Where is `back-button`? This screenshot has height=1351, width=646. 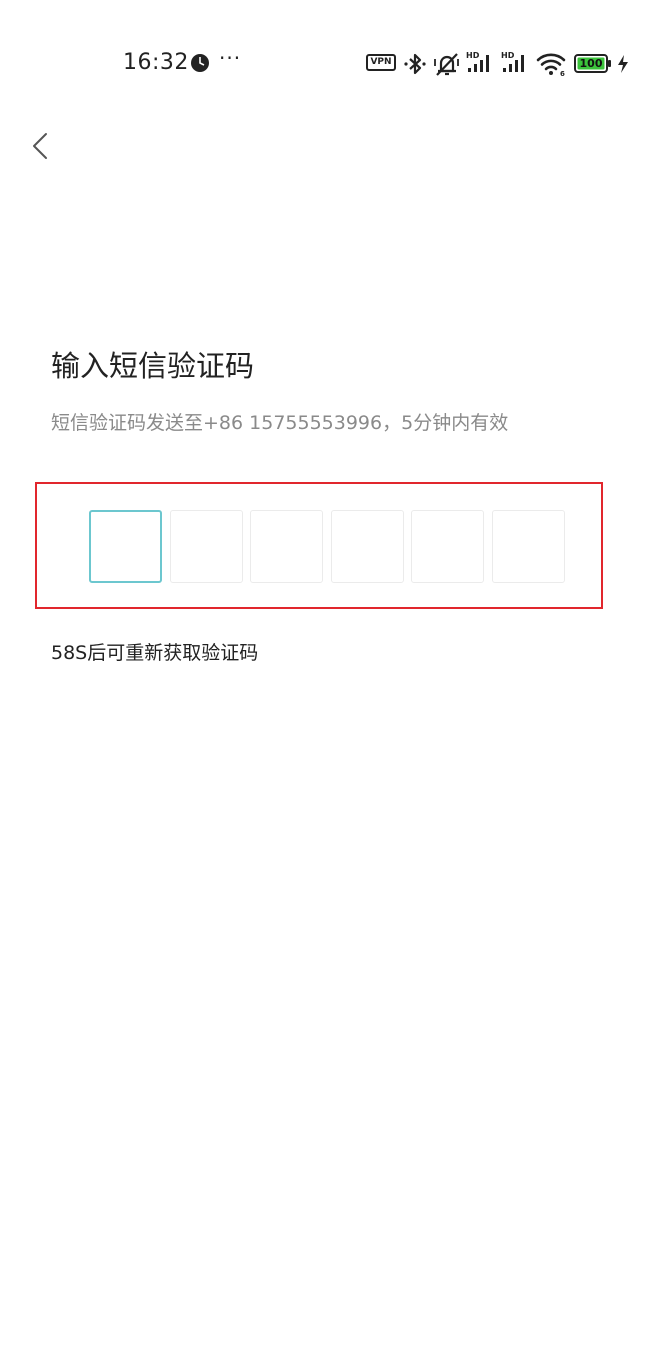 back-button is located at coordinates (44, 146).